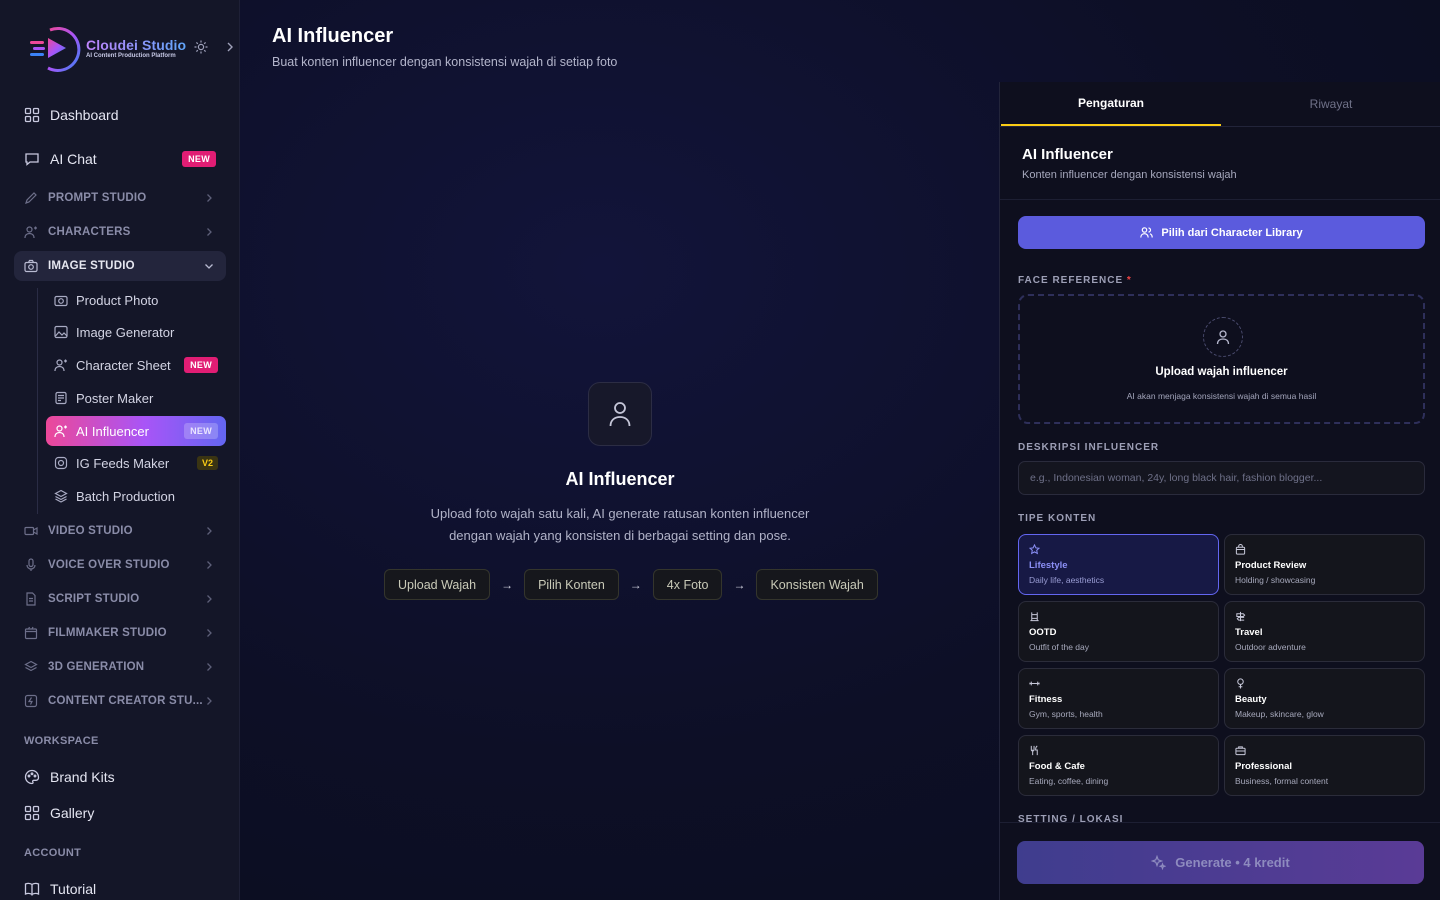 This screenshot has height=900, width=1440. Describe the element at coordinates (1043, 632) in the screenshot. I see `content-type-name: OOTD` at that location.